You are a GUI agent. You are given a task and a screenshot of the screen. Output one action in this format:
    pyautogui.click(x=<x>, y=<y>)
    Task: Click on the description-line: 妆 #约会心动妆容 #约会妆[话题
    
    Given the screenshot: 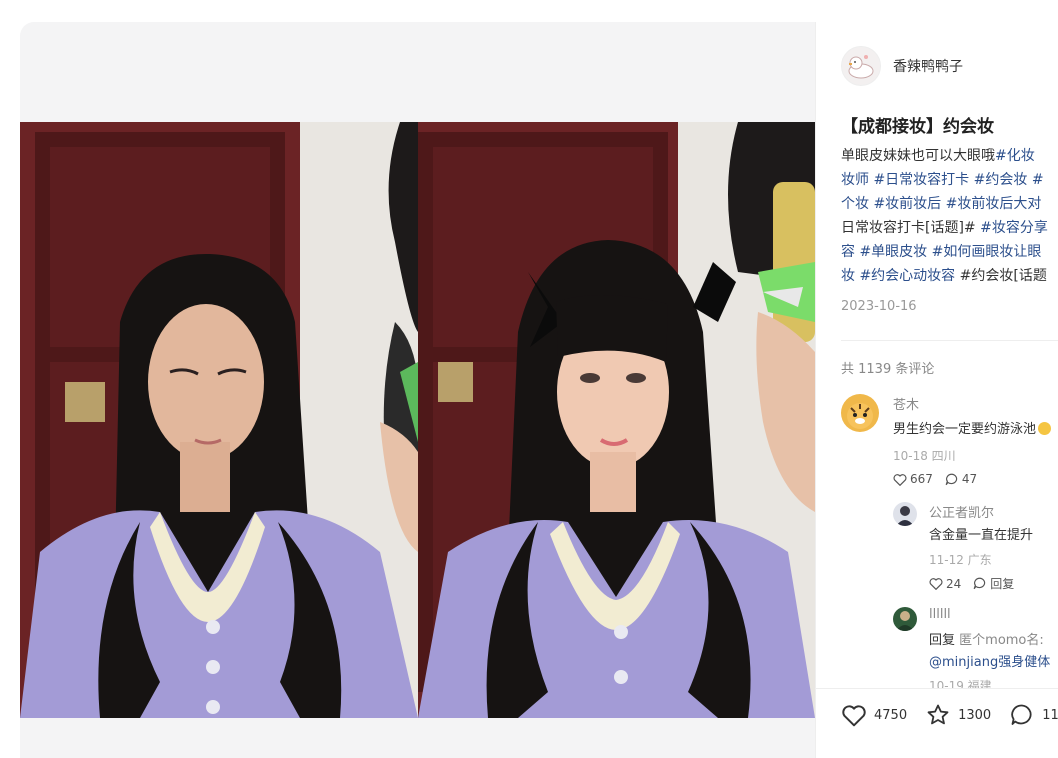 What is the action you would take?
    pyautogui.click(x=949, y=276)
    